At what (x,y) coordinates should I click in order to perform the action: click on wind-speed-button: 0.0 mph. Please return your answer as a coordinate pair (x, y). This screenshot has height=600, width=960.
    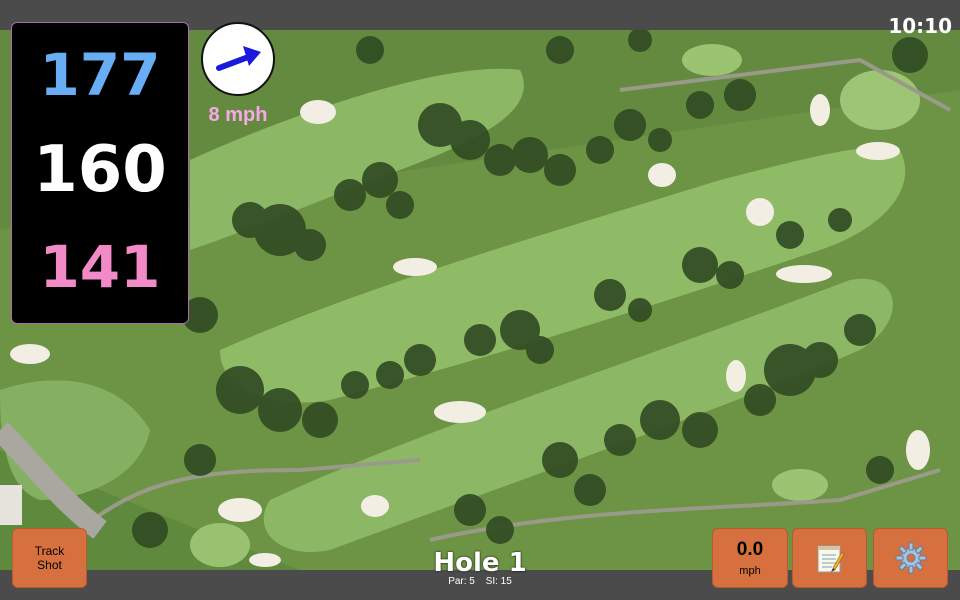
    Looking at the image, I should click on (750, 558).